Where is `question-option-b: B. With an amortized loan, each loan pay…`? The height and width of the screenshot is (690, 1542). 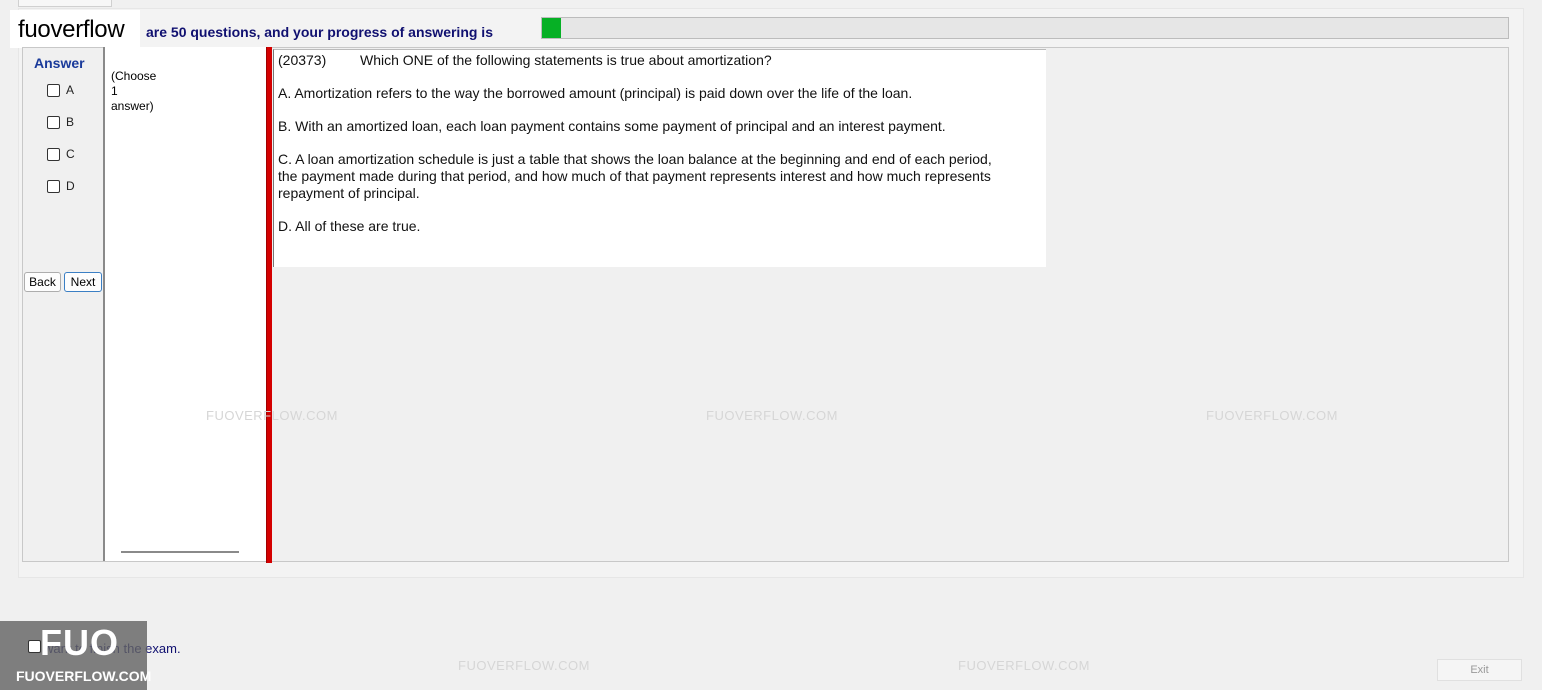
question-option-b: B. With an amortized loan, each loan pay… is located at coordinates (612, 126).